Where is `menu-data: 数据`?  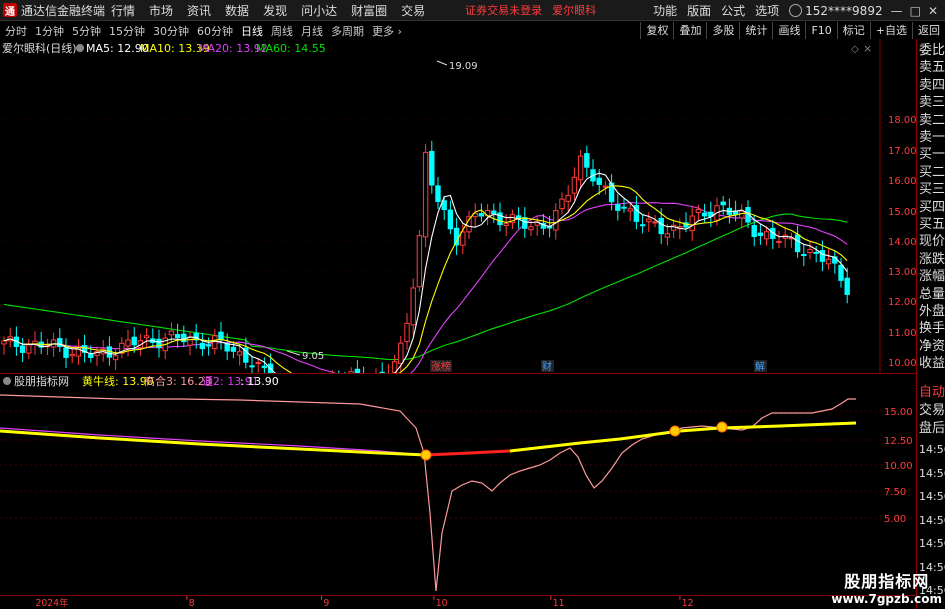 menu-data: 数据 is located at coordinates (237, 10).